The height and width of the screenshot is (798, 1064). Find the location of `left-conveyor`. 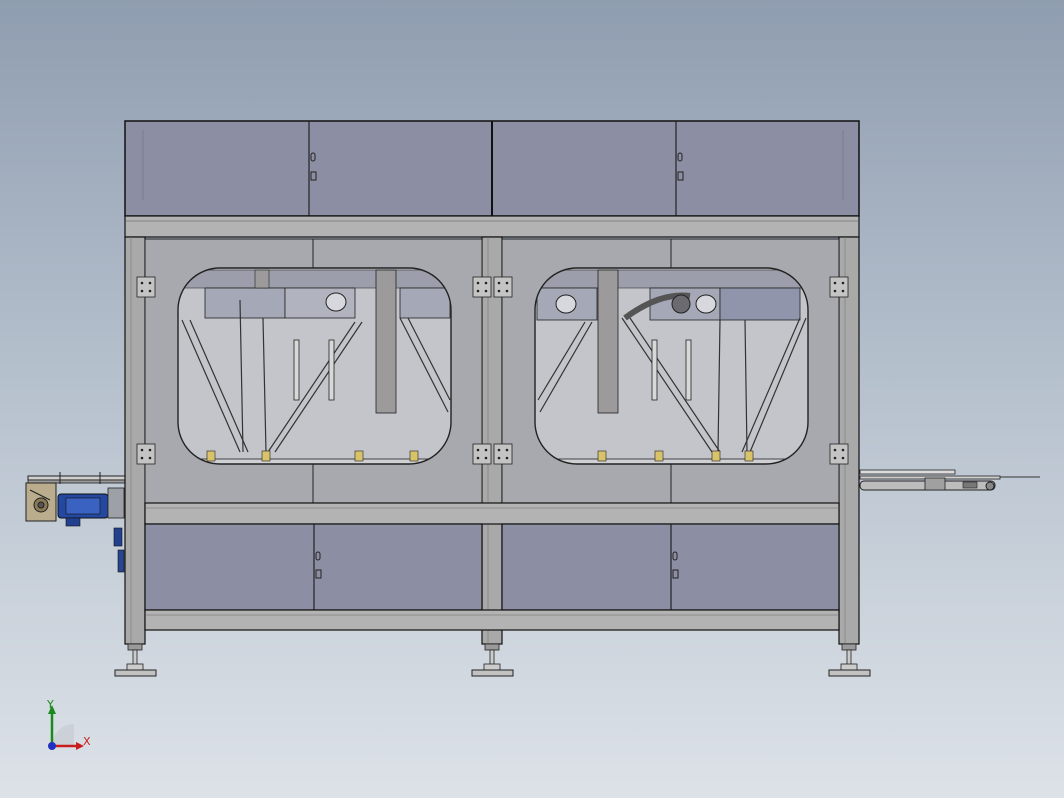

left-conveyor is located at coordinates (76, 522).